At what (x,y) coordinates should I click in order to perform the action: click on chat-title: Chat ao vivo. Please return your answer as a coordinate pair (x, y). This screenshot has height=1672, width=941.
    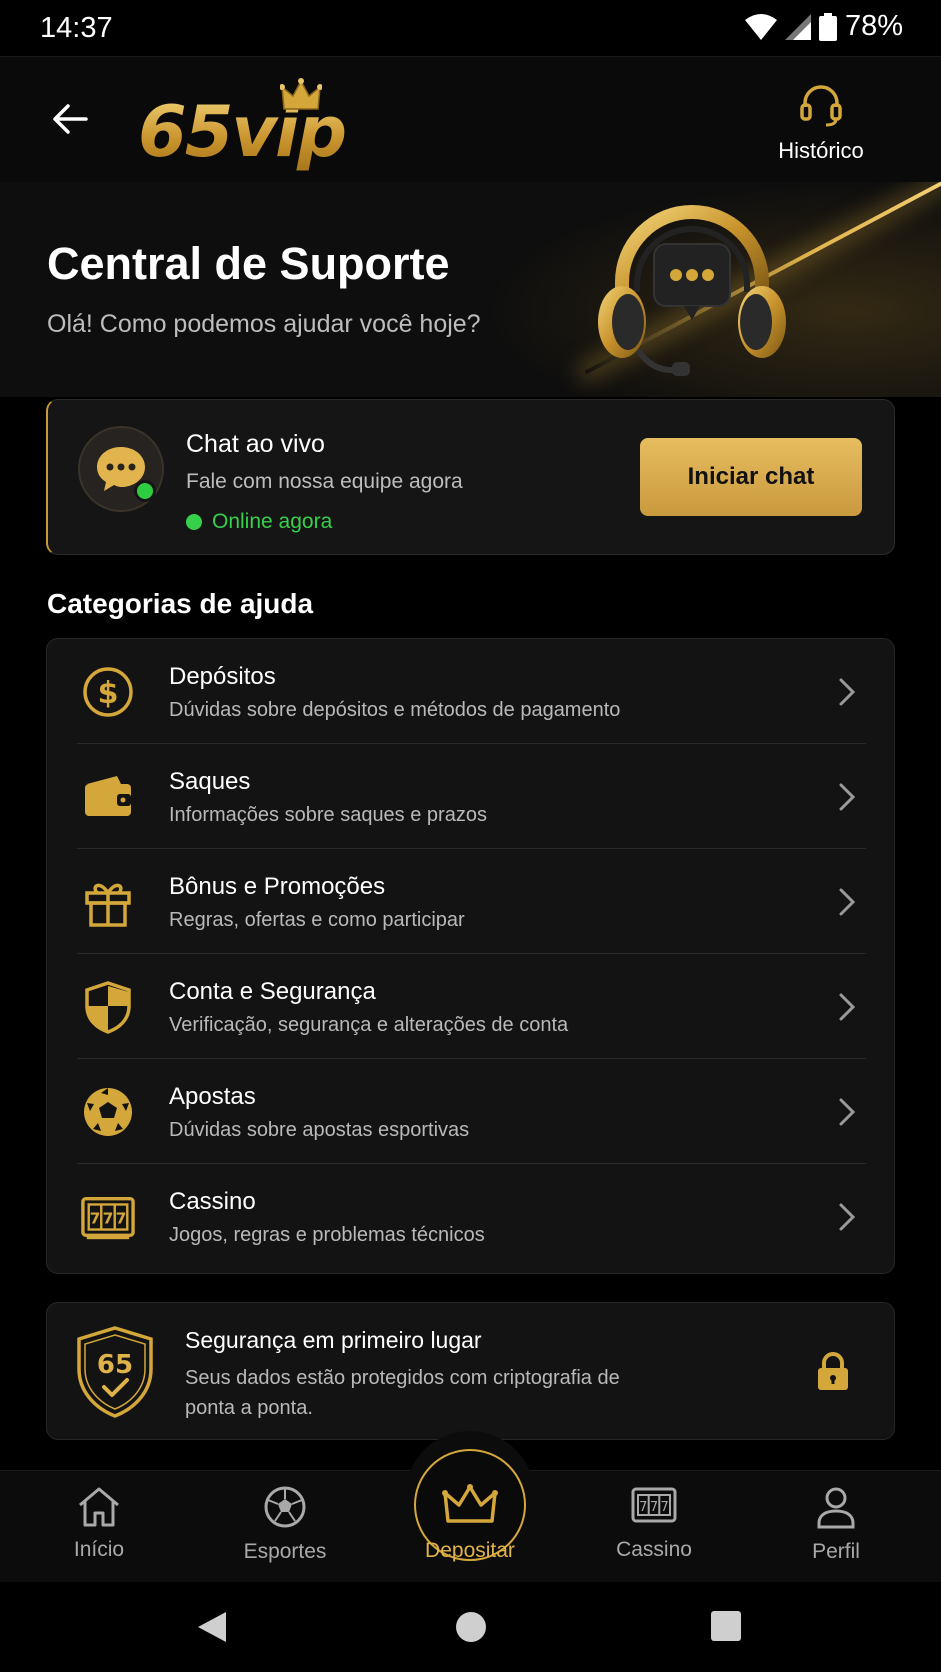
    Looking at the image, I should click on (255, 444).